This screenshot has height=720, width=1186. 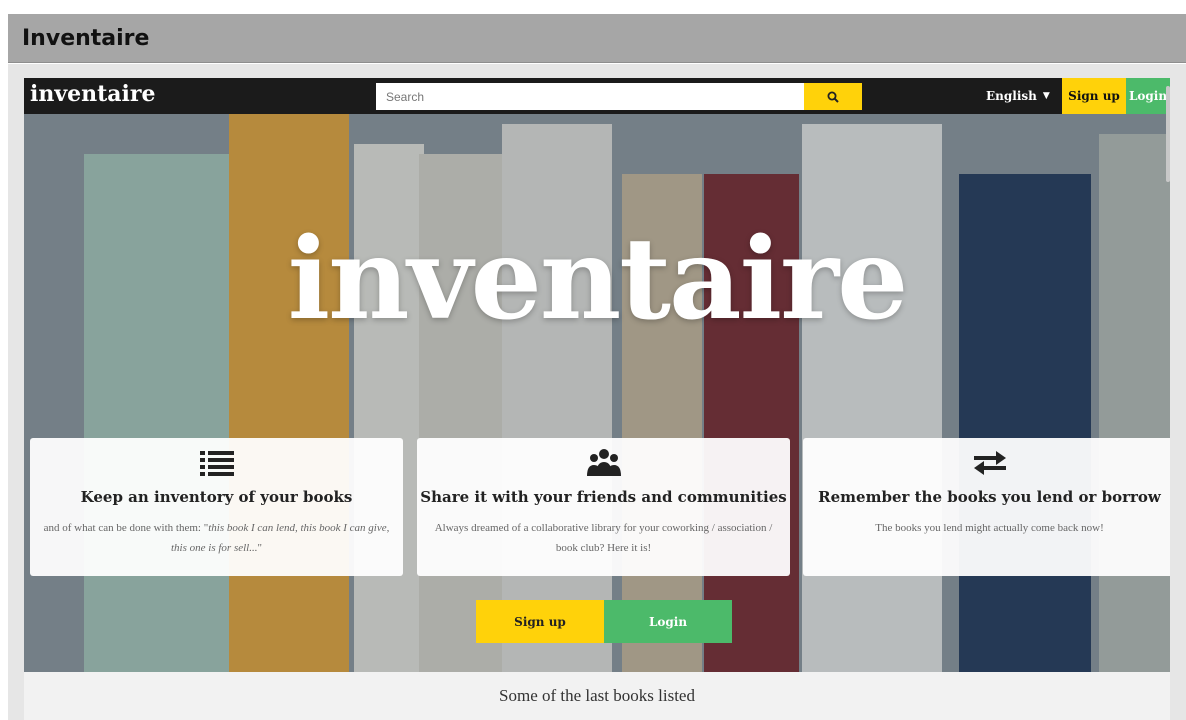 I want to click on page-scrollbar, so click(x=1169, y=403).